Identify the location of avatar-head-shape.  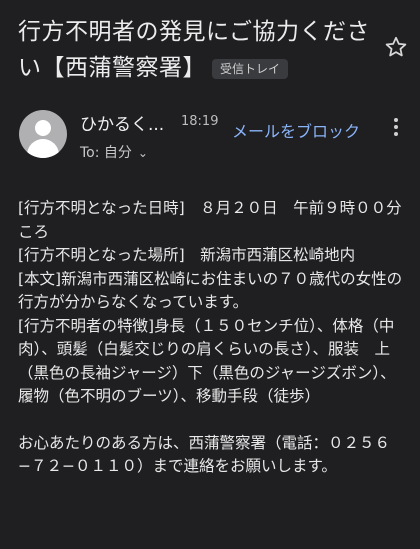
(43, 128).